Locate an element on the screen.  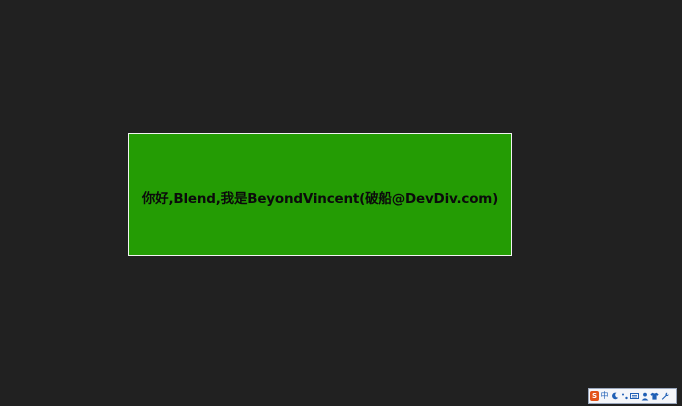
skin-shirt-icon is located at coordinates (654, 396).